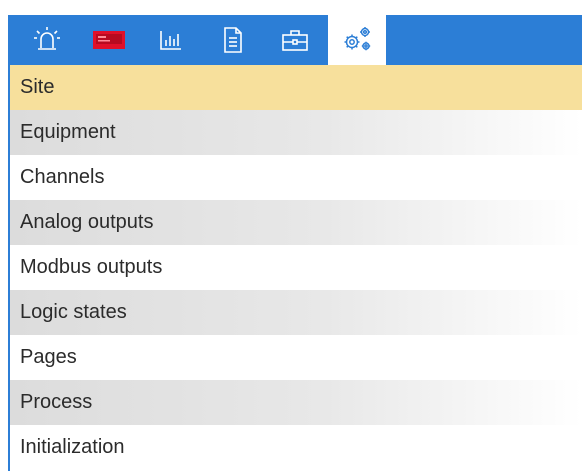 Image resolution: width=582 pixels, height=471 pixels. I want to click on alarm-icon, so click(47, 38).